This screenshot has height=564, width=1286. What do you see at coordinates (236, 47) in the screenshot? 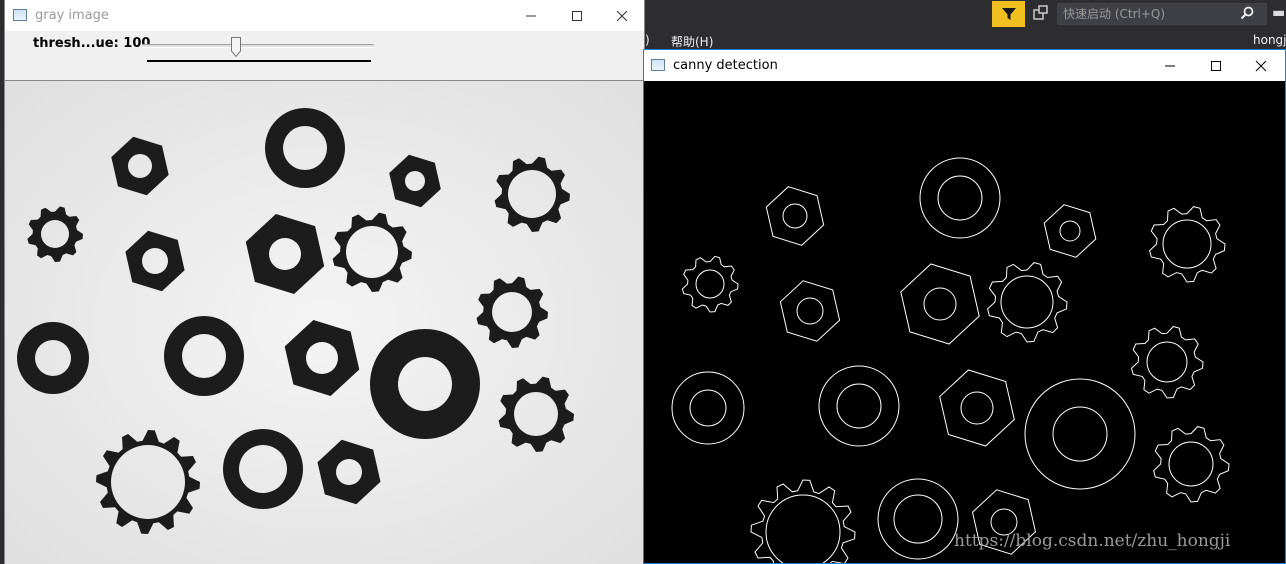
I see `threshold-slider-thumb` at bounding box center [236, 47].